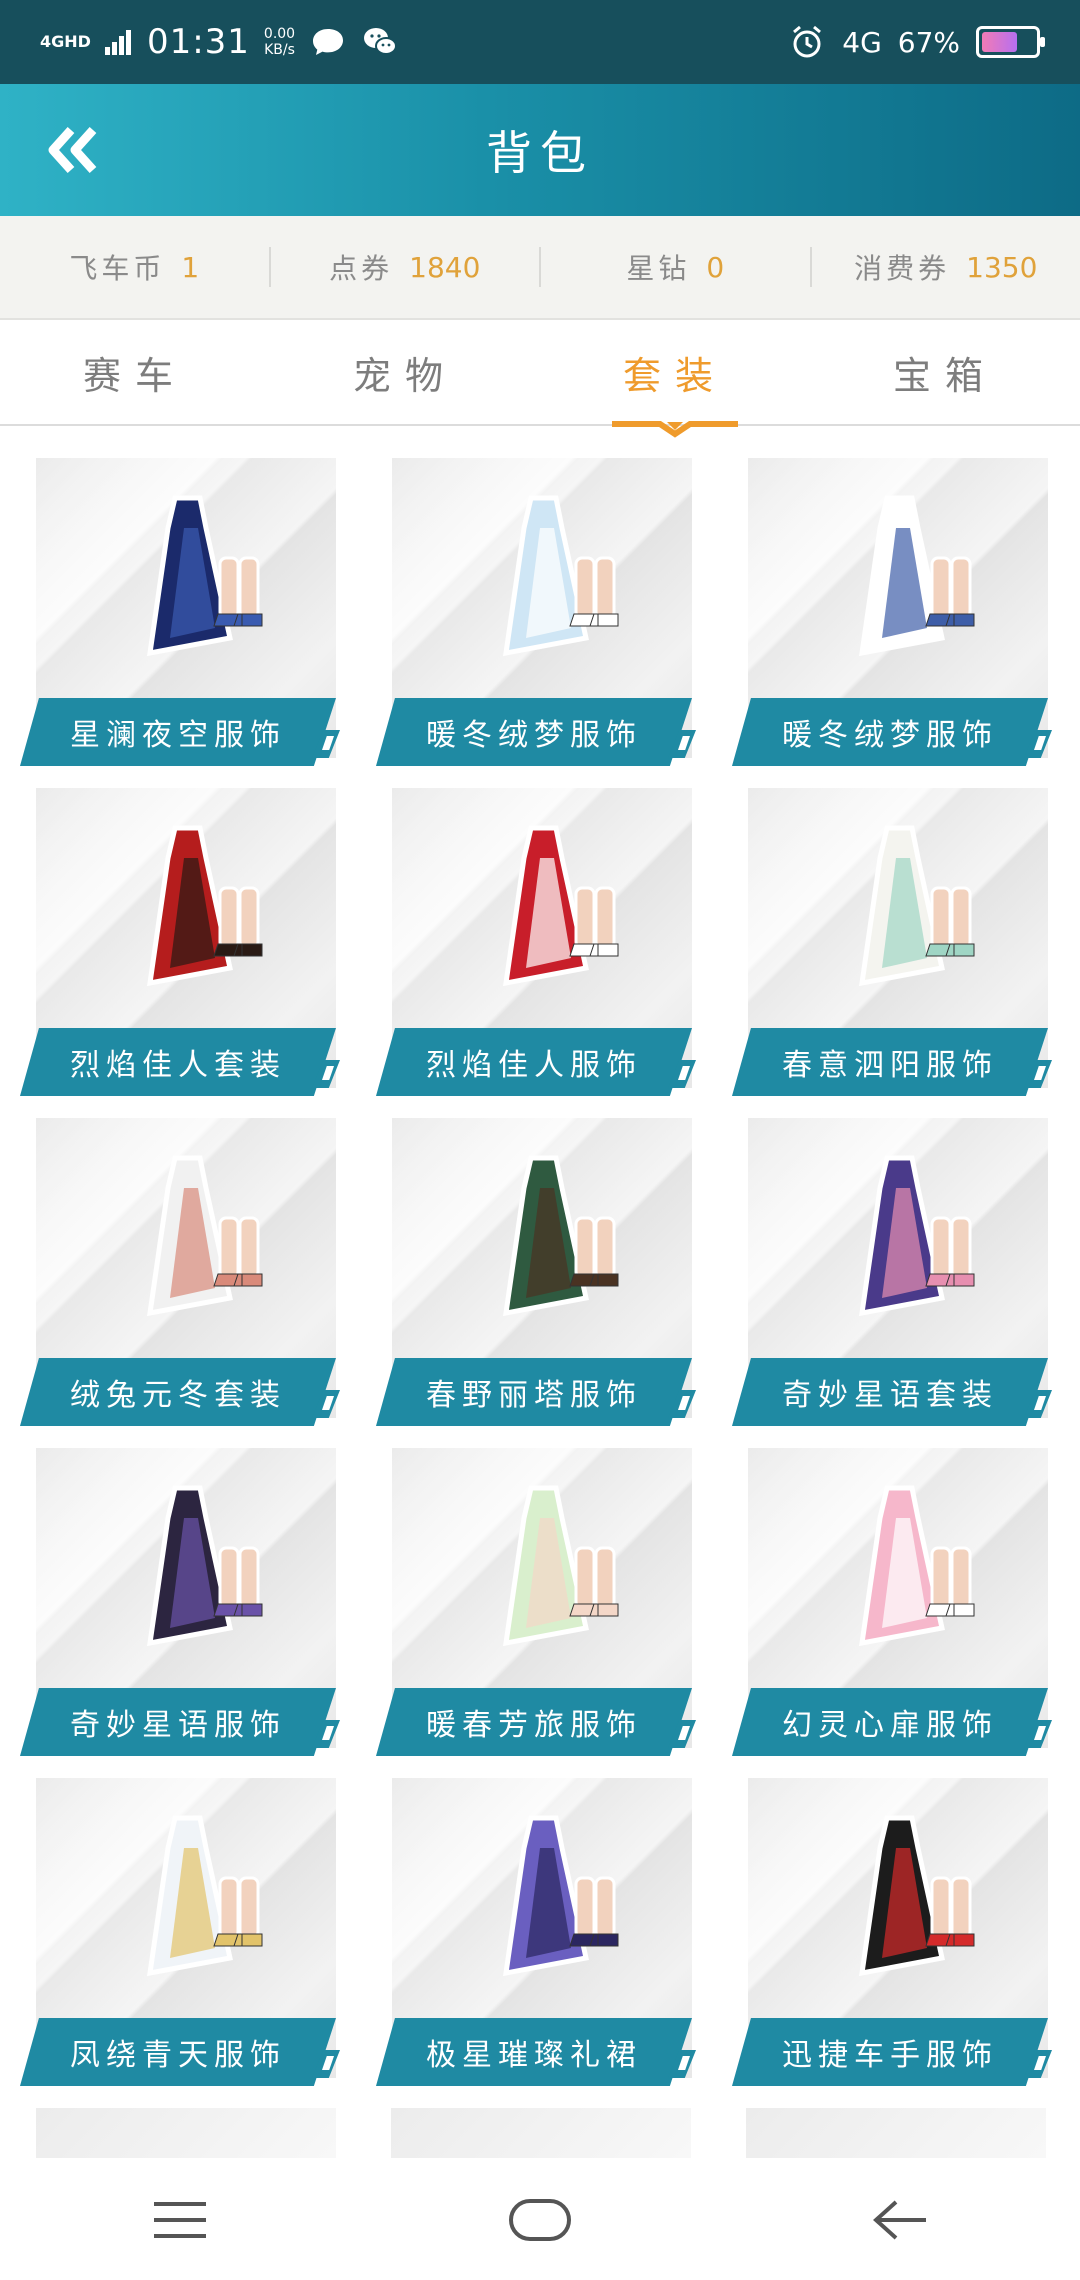 The image size is (1080, 2280). What do you see at coordinates (404, 267) in the screenshot?
I see `currency-item: 点券 1840` at bounding box center [404, 267].